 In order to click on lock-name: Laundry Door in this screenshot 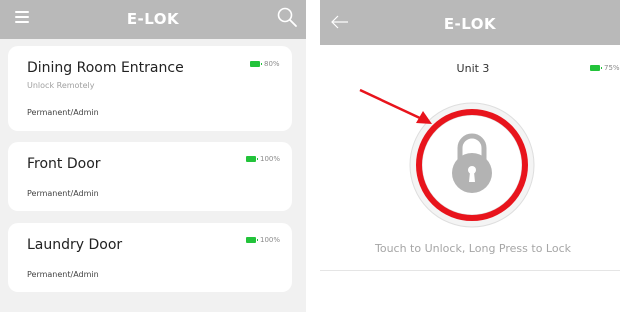, I will do `click(75, 245)`.